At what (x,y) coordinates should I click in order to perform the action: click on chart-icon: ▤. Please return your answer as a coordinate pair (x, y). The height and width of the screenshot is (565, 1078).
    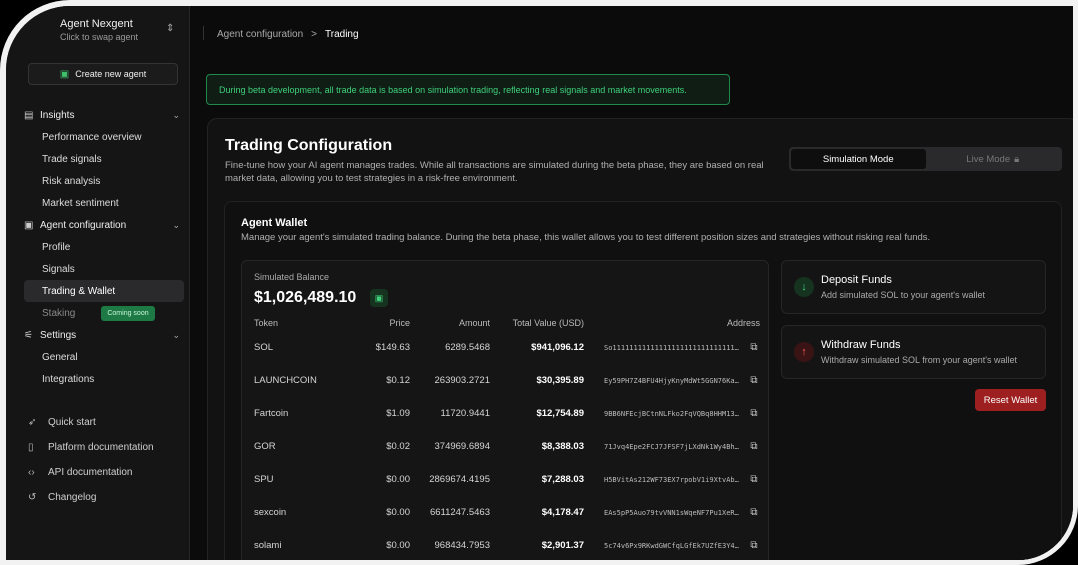
    Looking at the image, I should click on (29, 115).